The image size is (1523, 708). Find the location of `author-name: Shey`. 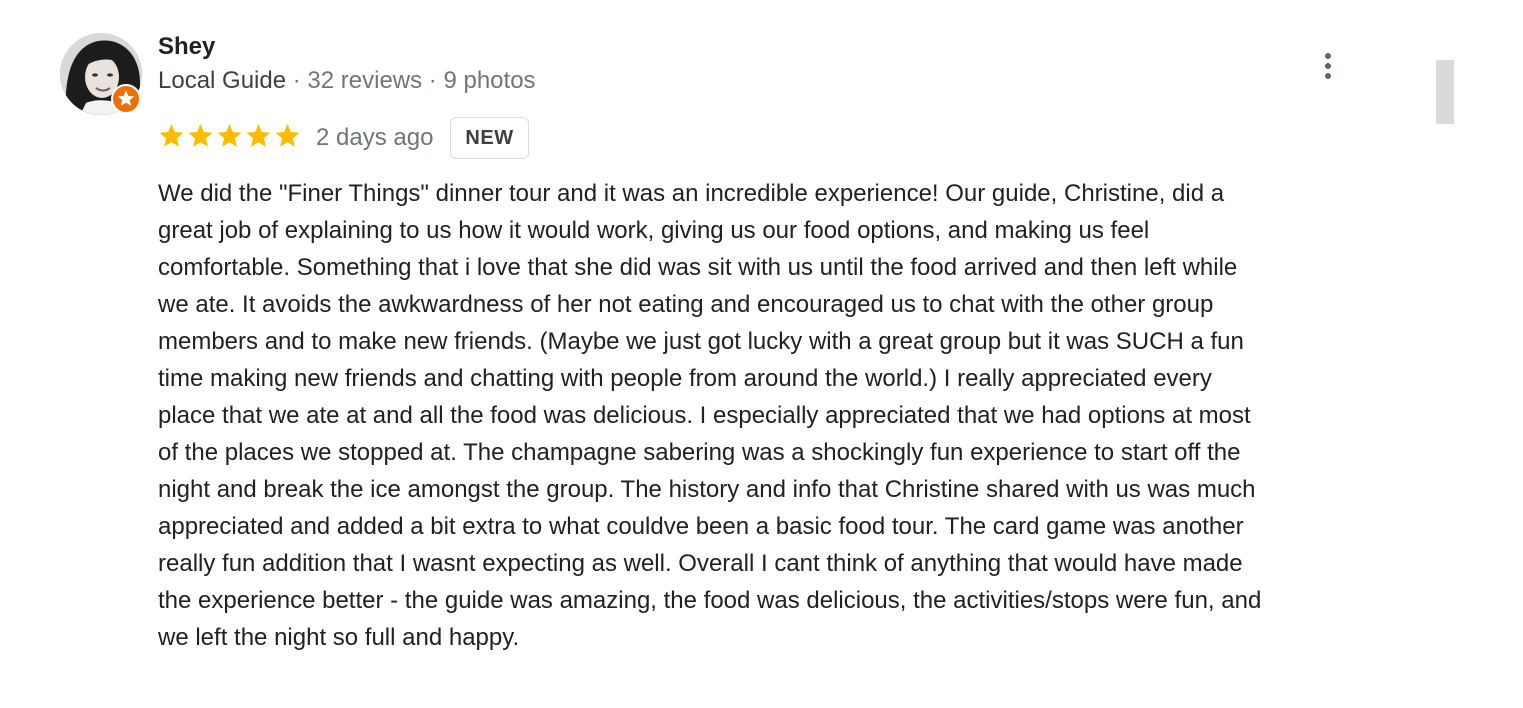

author-name: Shey is located at coordinates (347, 47).